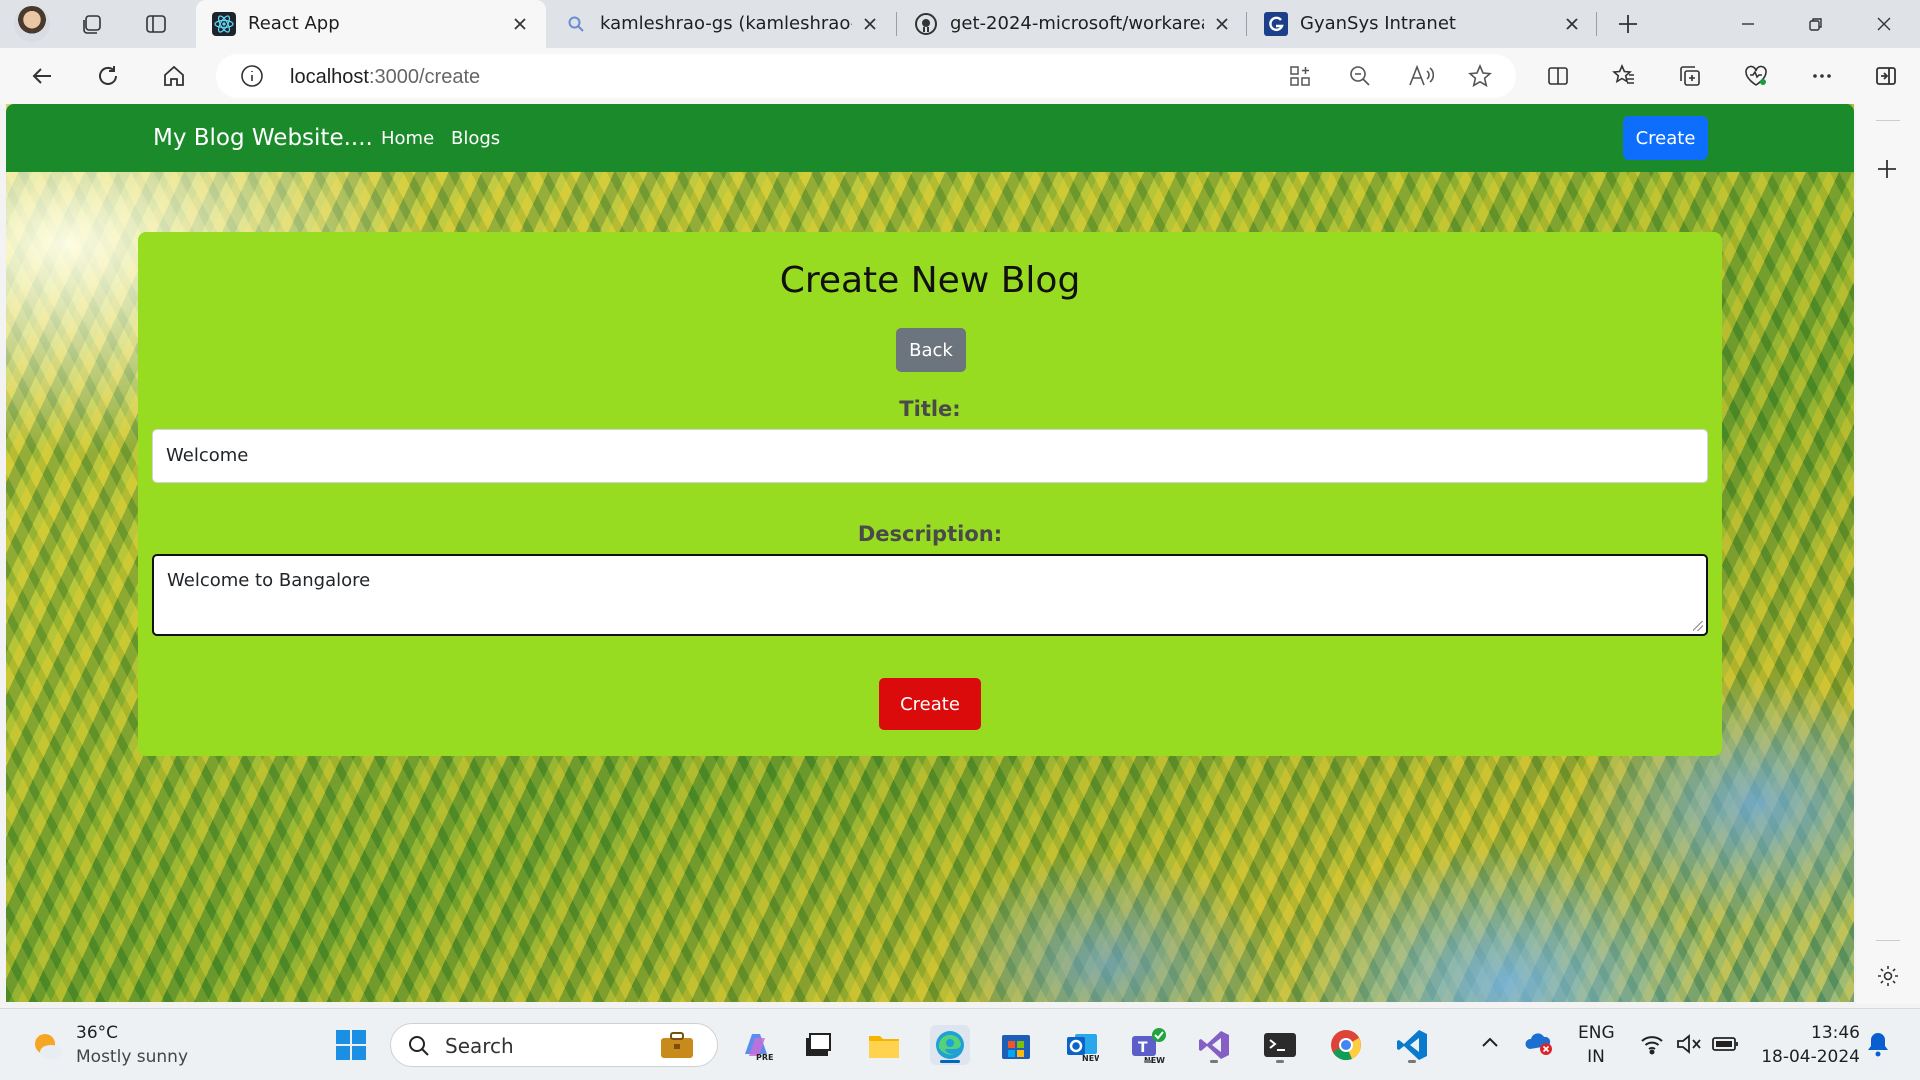 This screenshot has width=1920, height=1080. I want to click on create-submit-button: Create, so click(930, 704).